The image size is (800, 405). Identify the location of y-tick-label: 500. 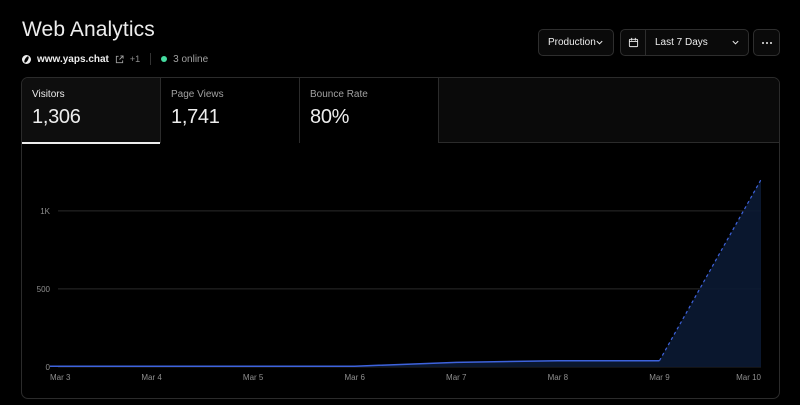
(44, 289).